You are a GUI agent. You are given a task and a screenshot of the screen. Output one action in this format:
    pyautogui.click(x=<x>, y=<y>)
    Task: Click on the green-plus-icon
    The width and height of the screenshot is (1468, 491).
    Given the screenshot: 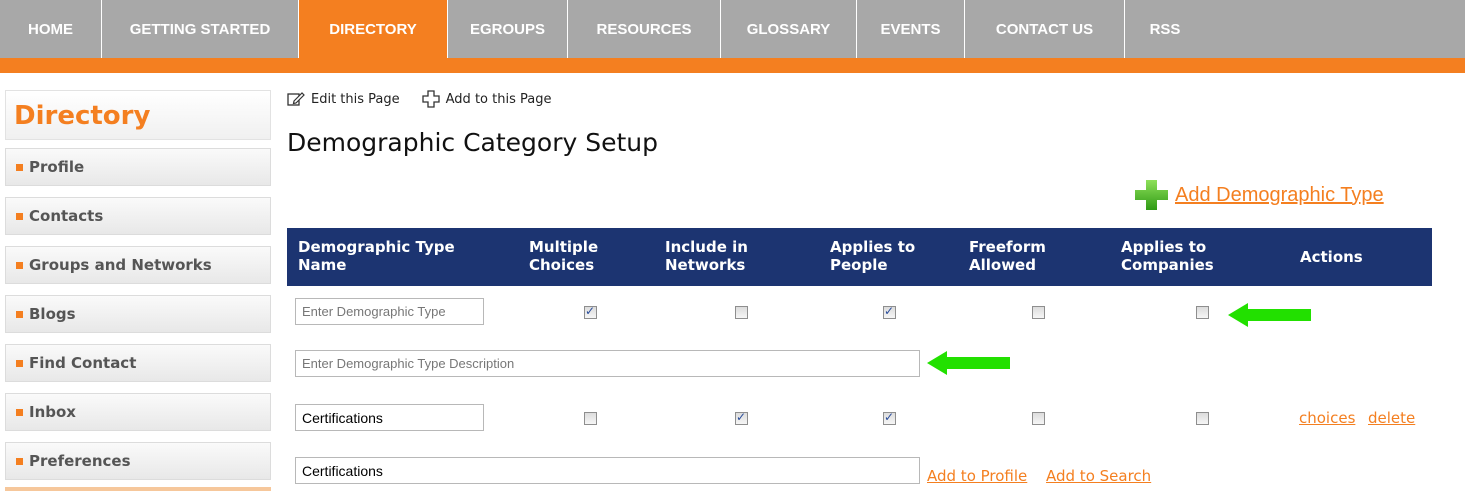 What is the action you would take?
    pyautogui.click(x=1151, y=195)
    